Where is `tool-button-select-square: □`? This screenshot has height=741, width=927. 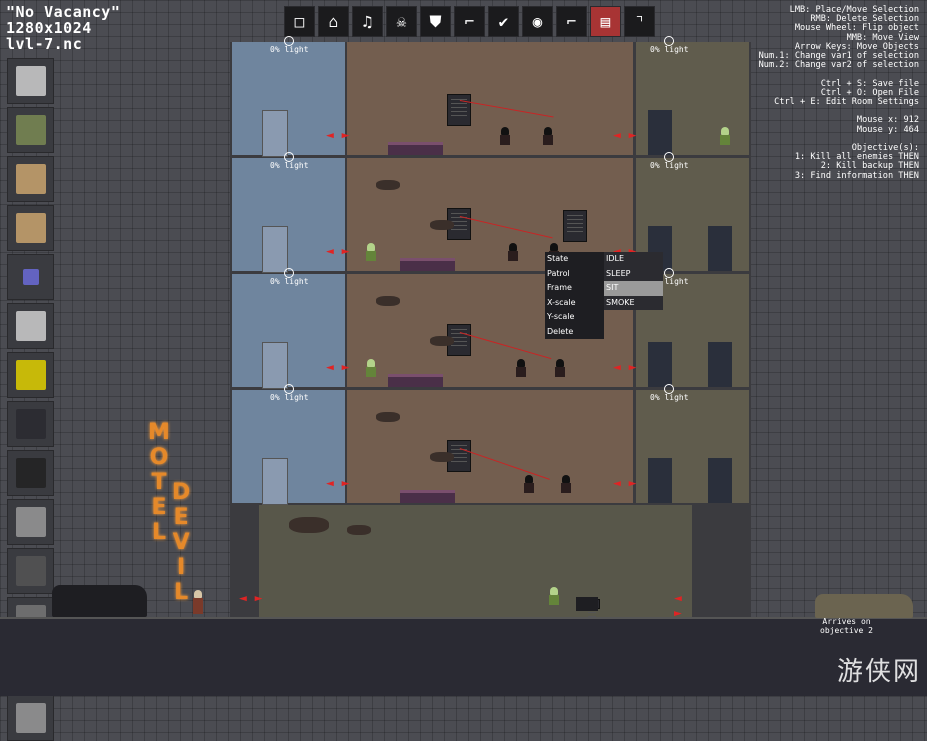
tool-button-select-square: □ is located at coordinates (299, 21).